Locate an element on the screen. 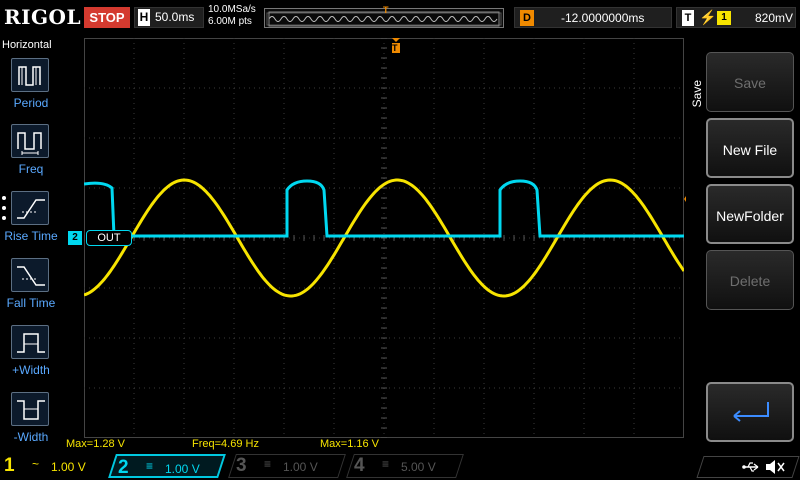 This screenshot has height=480, width=800. measure-rise-time-label: Rise Time is located at coordinates (31, 236).